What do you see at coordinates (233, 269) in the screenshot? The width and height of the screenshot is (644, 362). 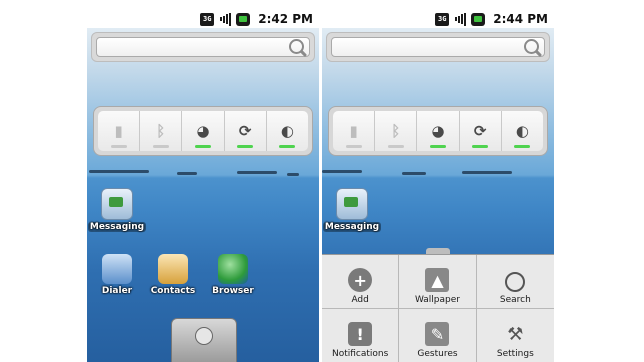 I see `browser-icon` at bounding box center [233, 269].